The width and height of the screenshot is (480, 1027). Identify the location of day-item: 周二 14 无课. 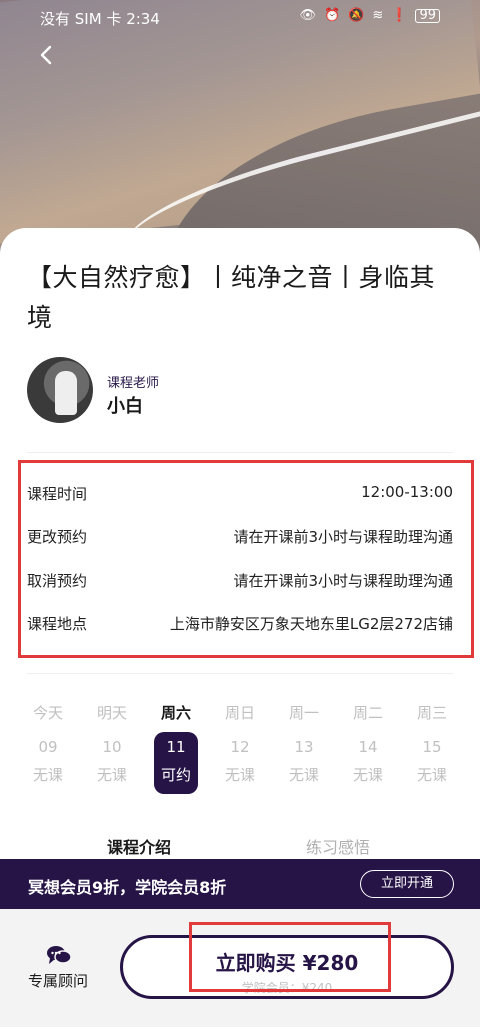
(368, 748).